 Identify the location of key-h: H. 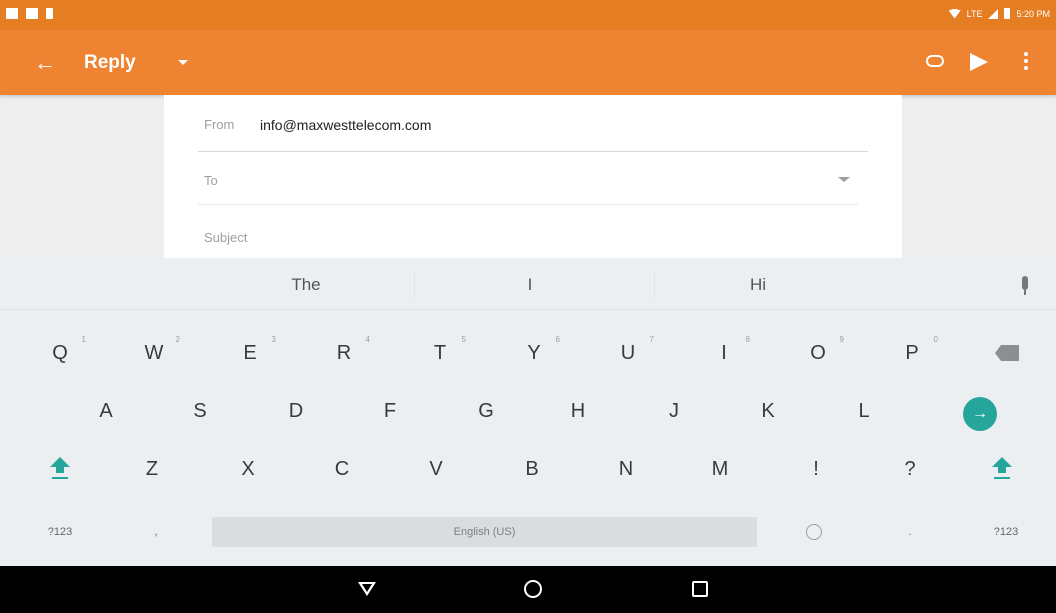
(578, 411).